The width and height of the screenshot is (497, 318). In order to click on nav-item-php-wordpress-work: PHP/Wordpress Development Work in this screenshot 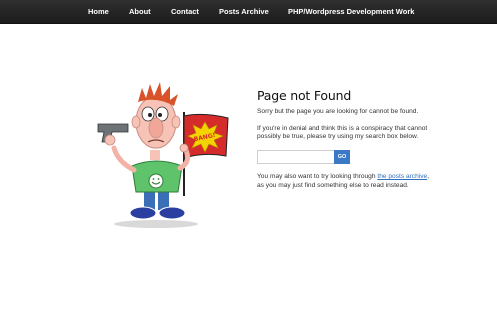, I will do `click(351, 11)`.